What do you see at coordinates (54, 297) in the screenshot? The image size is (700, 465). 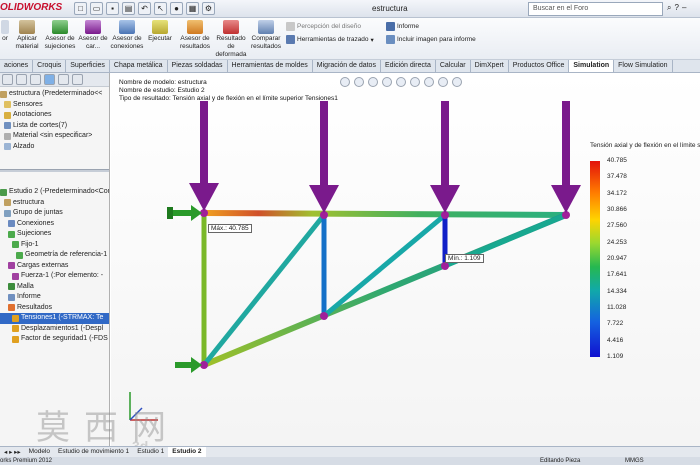 I see `tree-item: Informe` at bounding box center [54, 297].